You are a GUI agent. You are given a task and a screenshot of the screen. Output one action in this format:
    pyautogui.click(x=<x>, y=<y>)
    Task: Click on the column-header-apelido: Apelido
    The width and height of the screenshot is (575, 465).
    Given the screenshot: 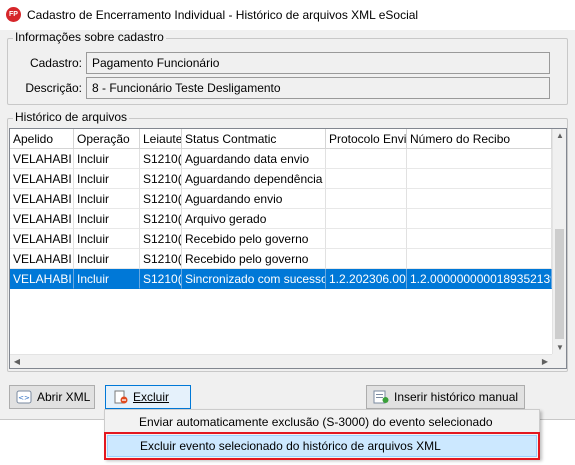 What is the action you would take?
    pyautogui.click(x=42, y=139)
    